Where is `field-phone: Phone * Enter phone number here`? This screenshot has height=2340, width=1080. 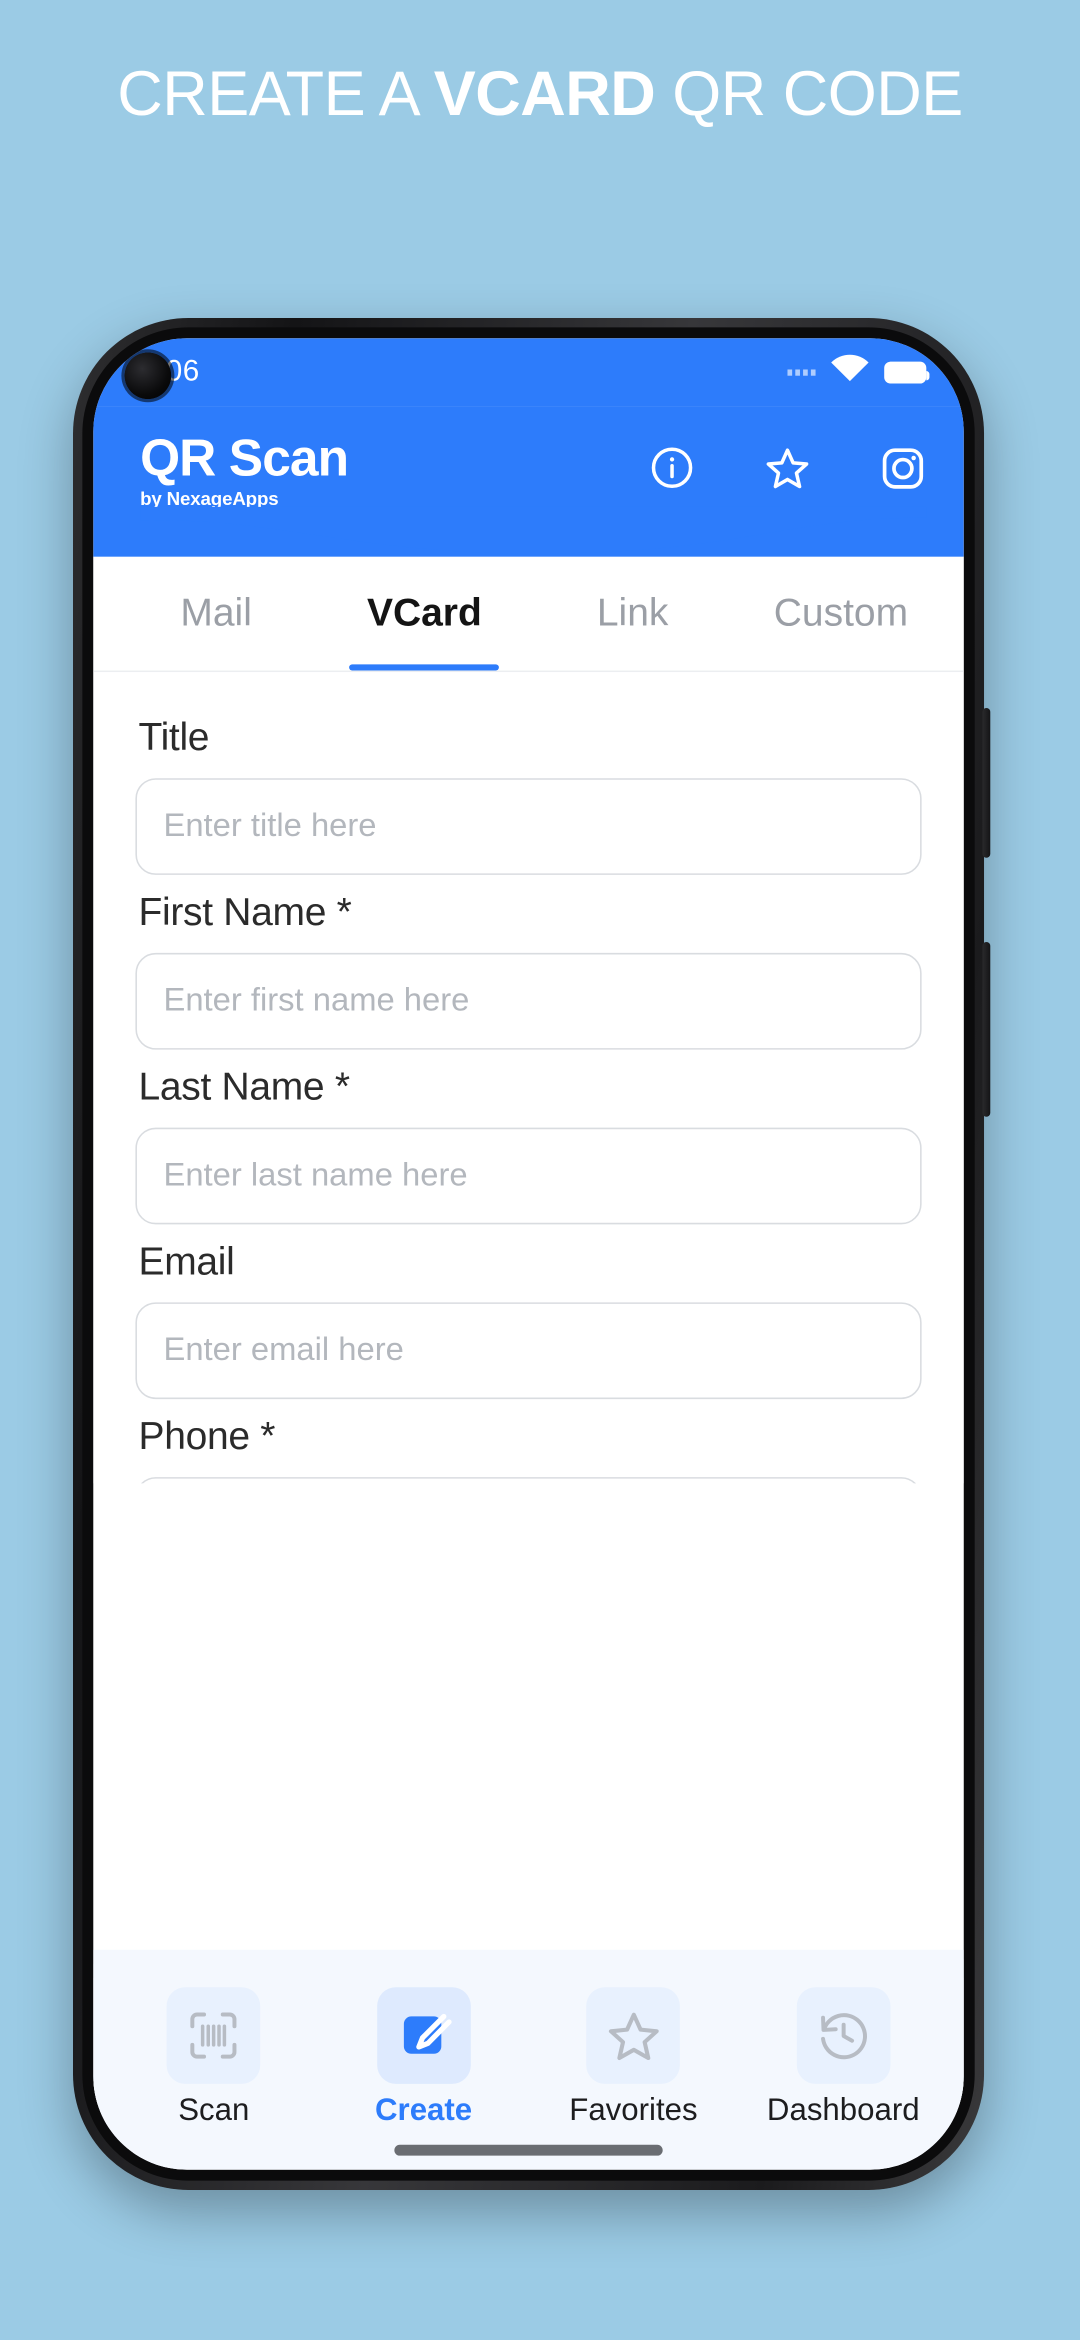
field-phone: Phone * Enter phone number here is located at coordinates (528, 1449).